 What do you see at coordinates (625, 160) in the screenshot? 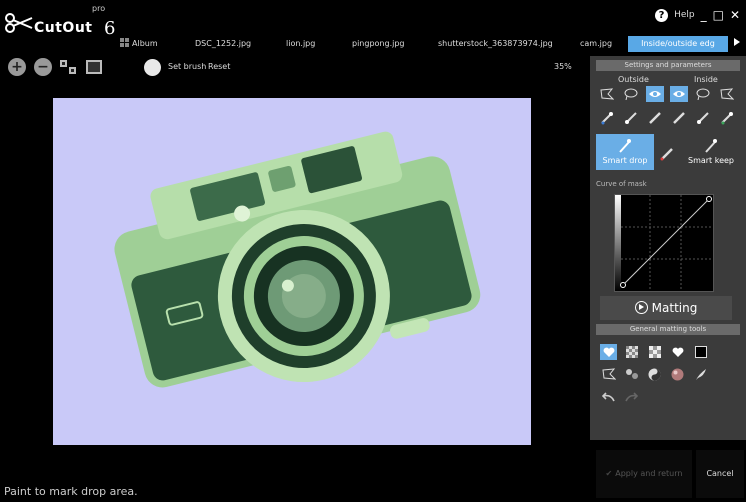
I see `smart-drop-label: Smart drop` at bounding box center [625, 160].